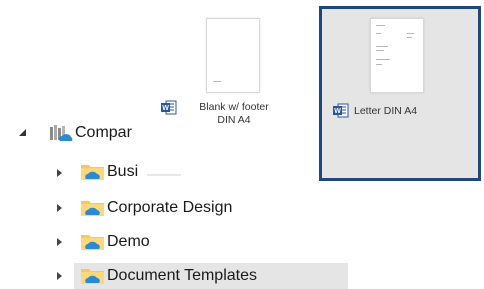  What do you see at coordinates (234, 113) in the screenshot?
I see `template-label: Blank w/ footer DIN A4` at bounding box center [234, 113].